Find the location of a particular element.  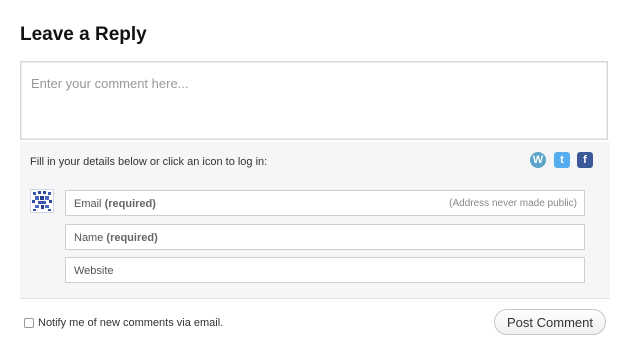

website-input is located at coordinates (325, 270).